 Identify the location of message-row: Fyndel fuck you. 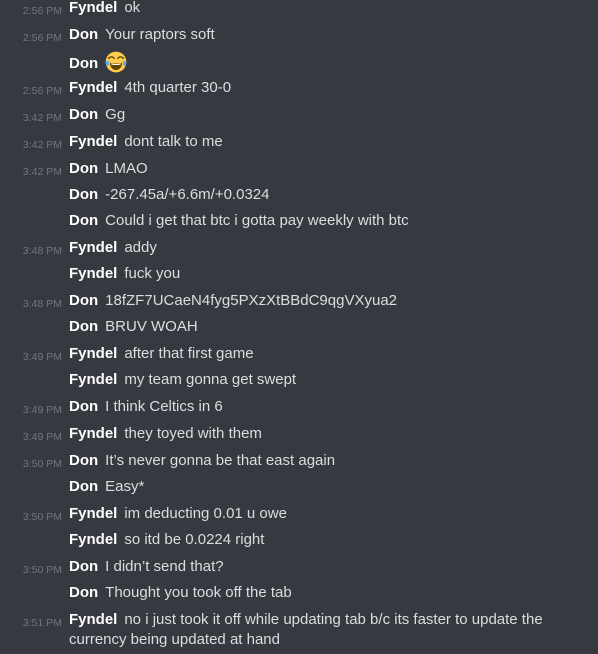
(299, 277).